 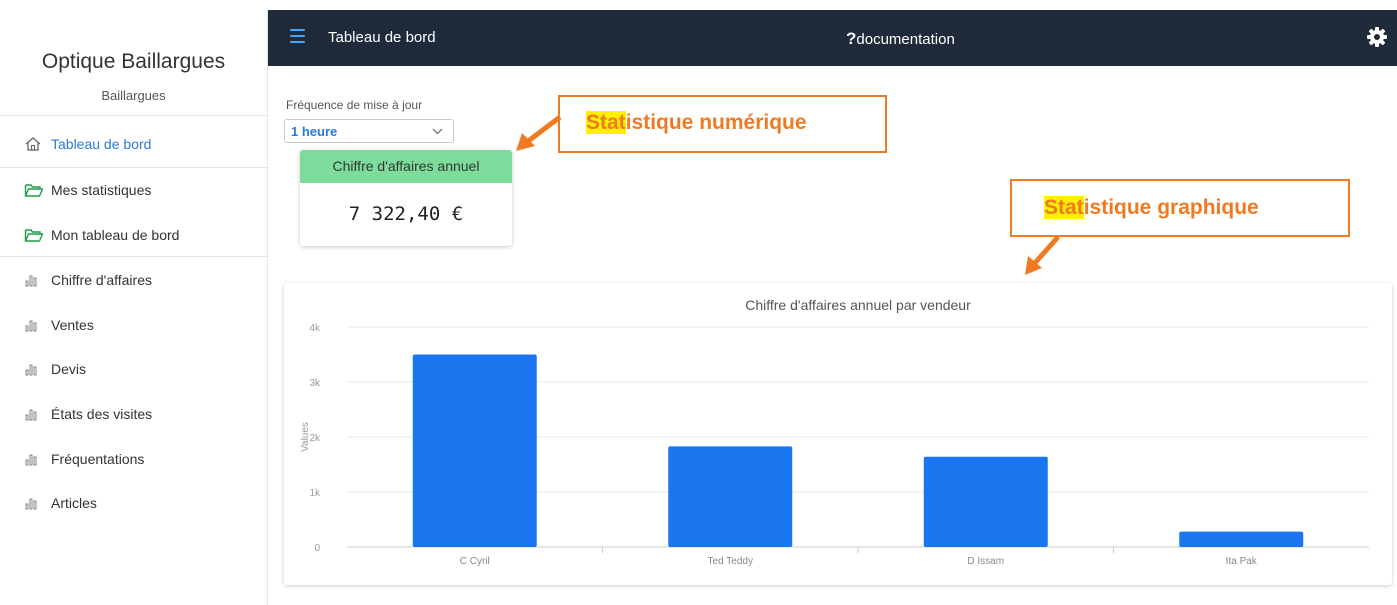 I want to click on frequency-select: 1 heure, so click(x=369, y=131).